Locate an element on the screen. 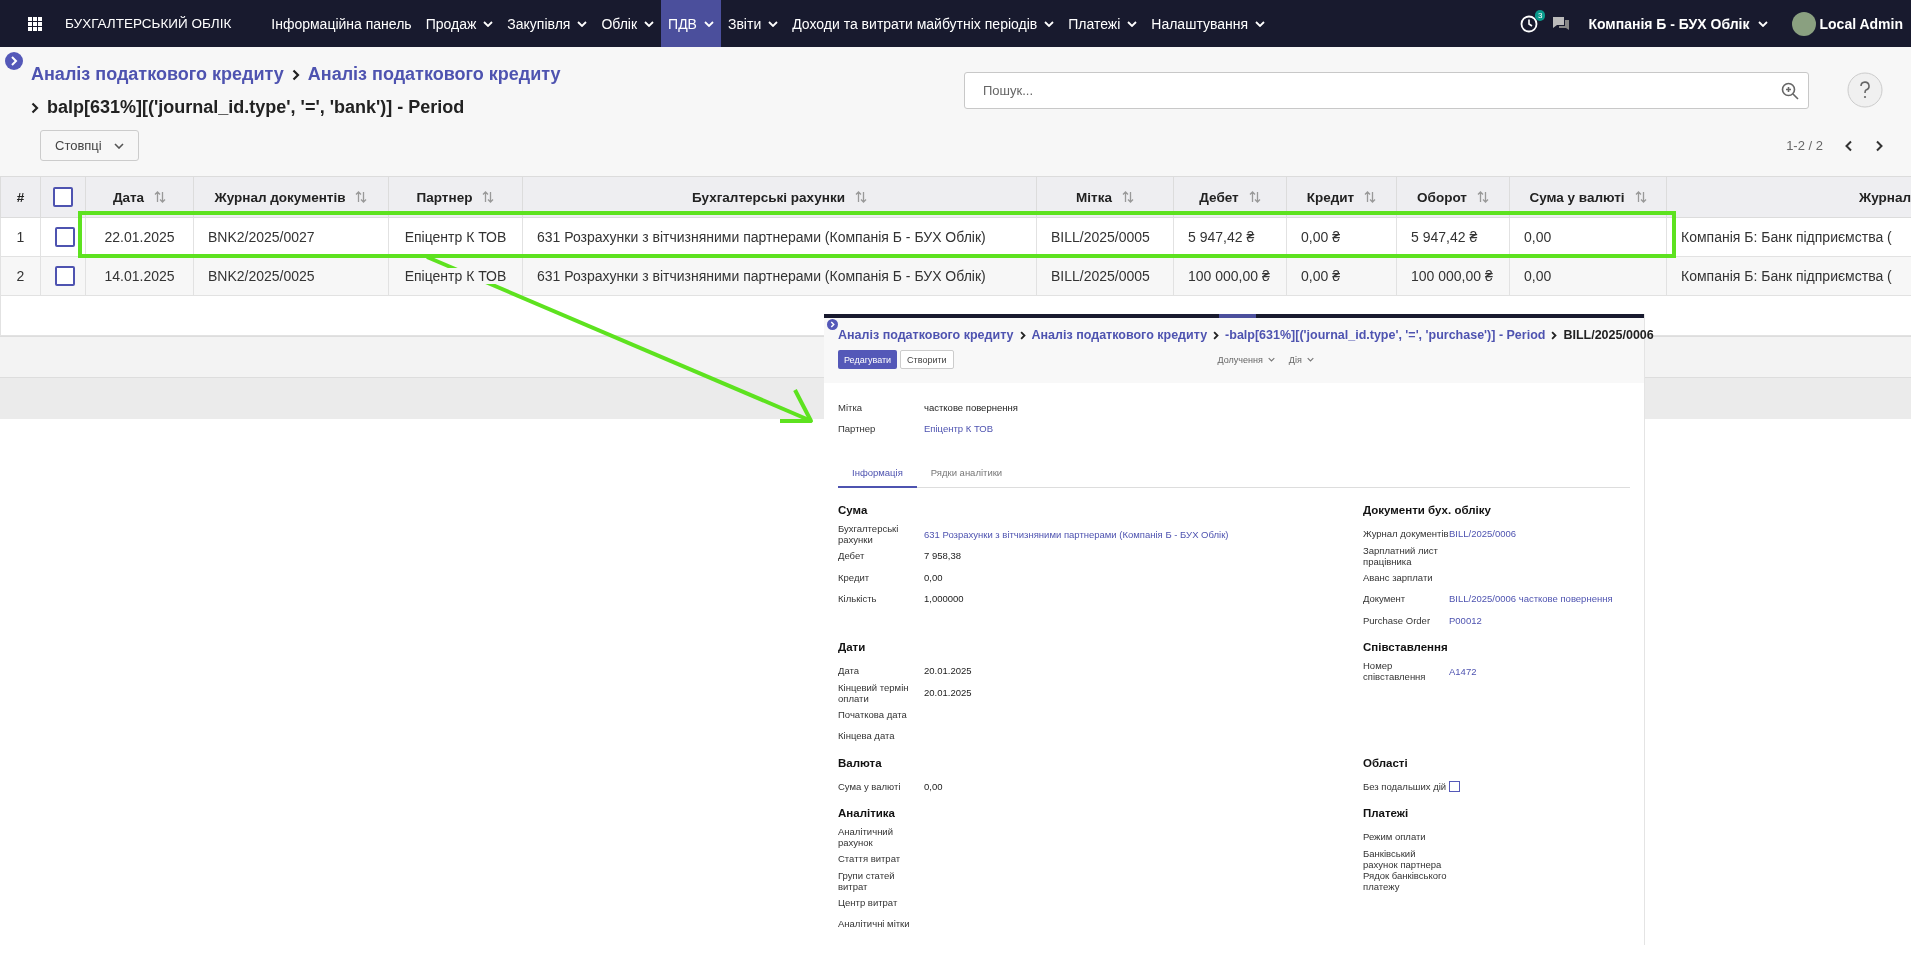  section-title: Області is located at coordinates (1386, 762).